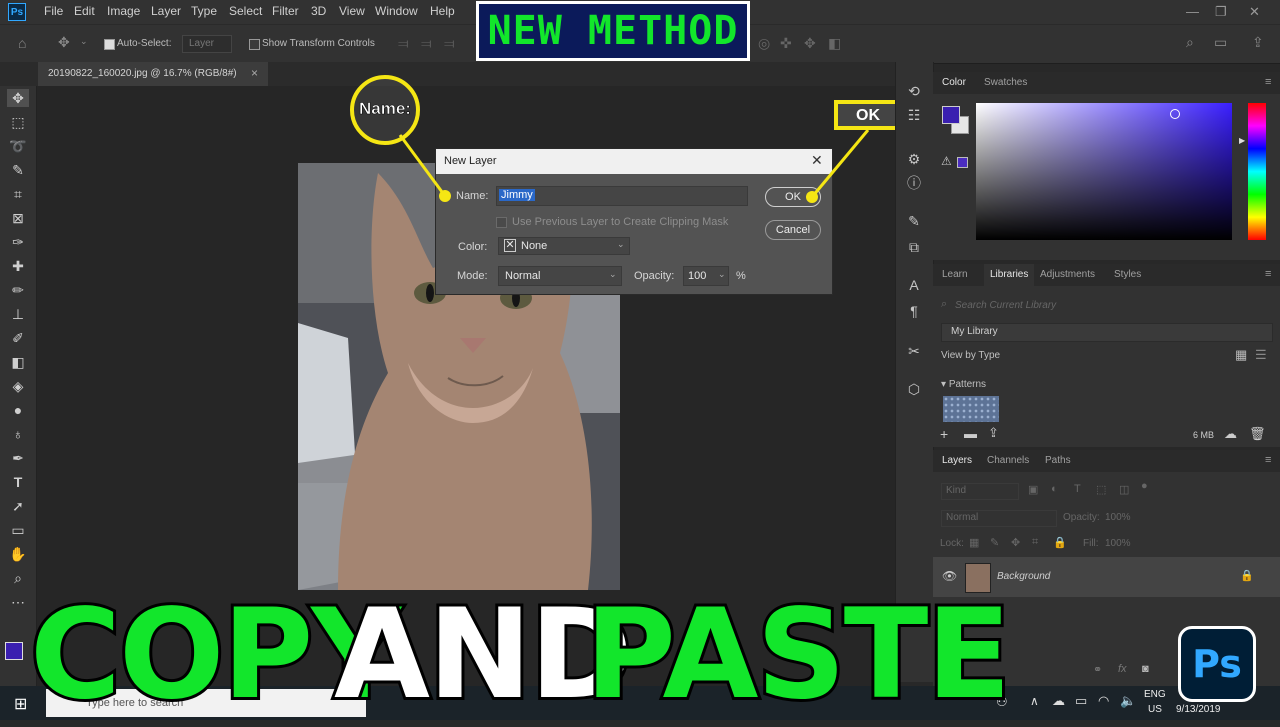 The width and height of the screenshot is (1280, 727). What do you see at coordinates (1091, 543) in the screenshot?
I see `fill-label: Fill:` at bounding box center [1091, 543].